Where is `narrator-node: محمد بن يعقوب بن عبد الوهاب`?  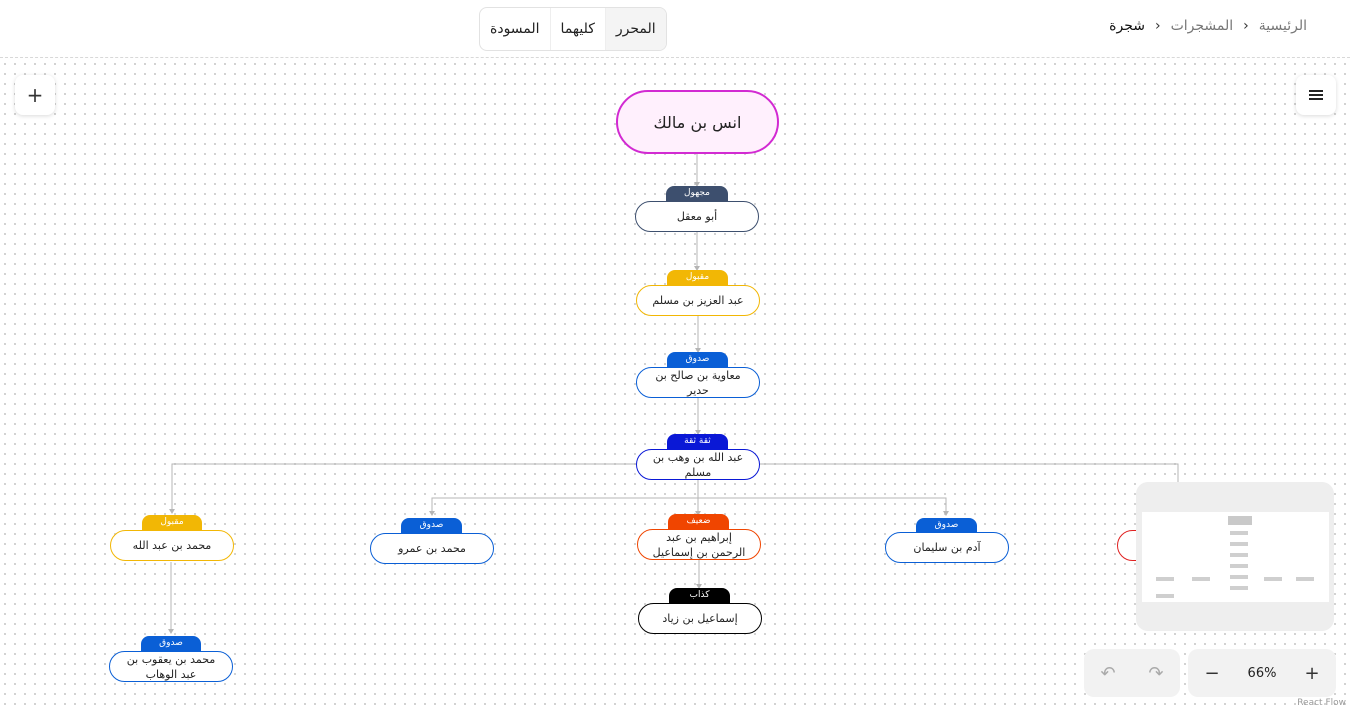
narrator-node: محمد بن يعقوب بن عبد الوهاب is located at coordinates (171, 666).